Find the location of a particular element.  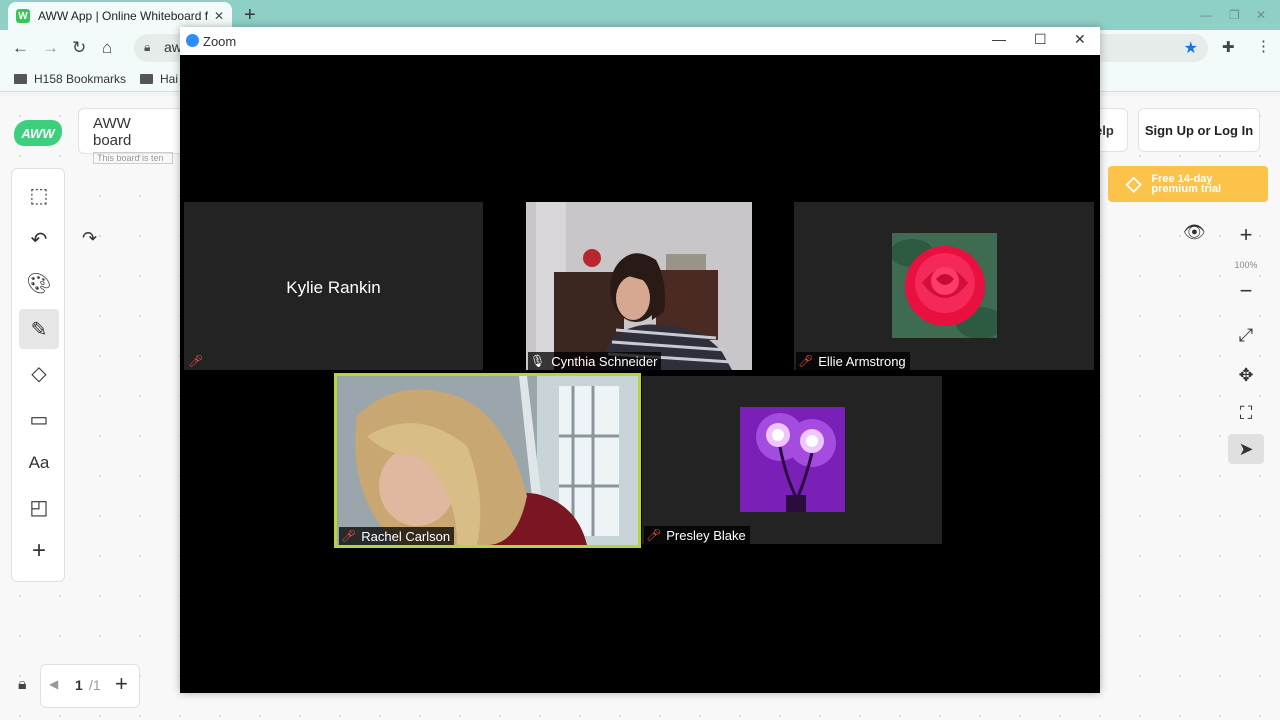

eraser-icon: ◇ is located at coordinates (39, 373).